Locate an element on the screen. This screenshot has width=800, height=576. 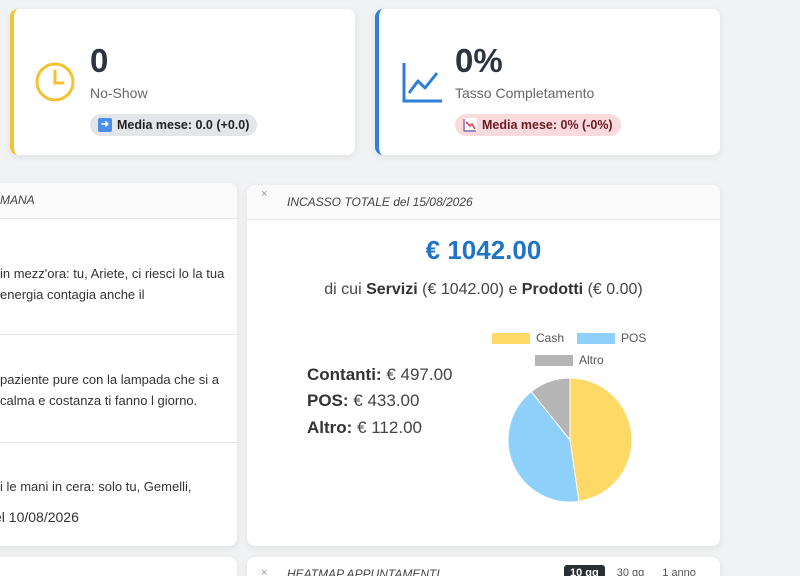
horoscope-date: el 10/08/2026 is located at coordinates (39, 517).